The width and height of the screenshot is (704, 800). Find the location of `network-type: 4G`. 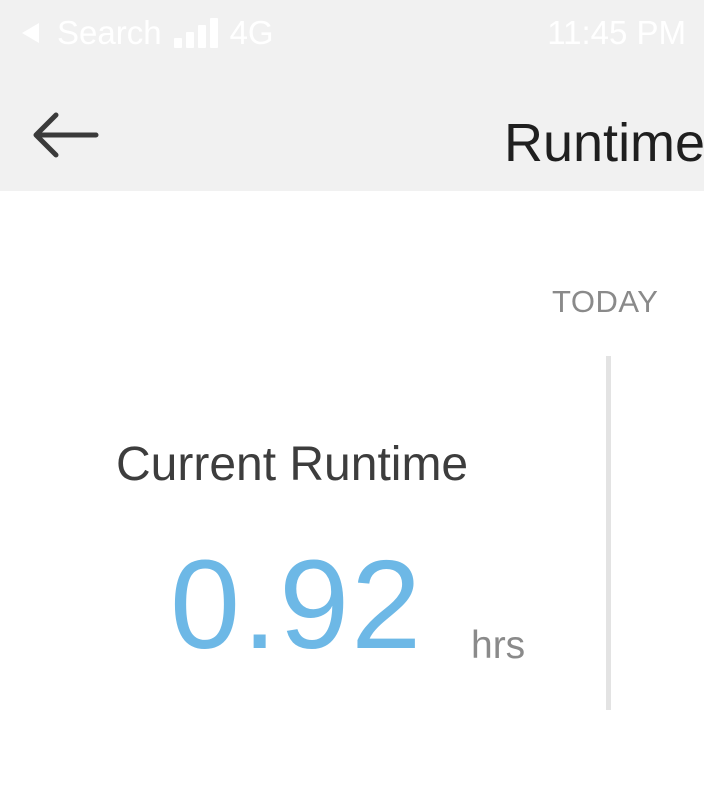

network-type: 4G is located at coordinates (251, 32).